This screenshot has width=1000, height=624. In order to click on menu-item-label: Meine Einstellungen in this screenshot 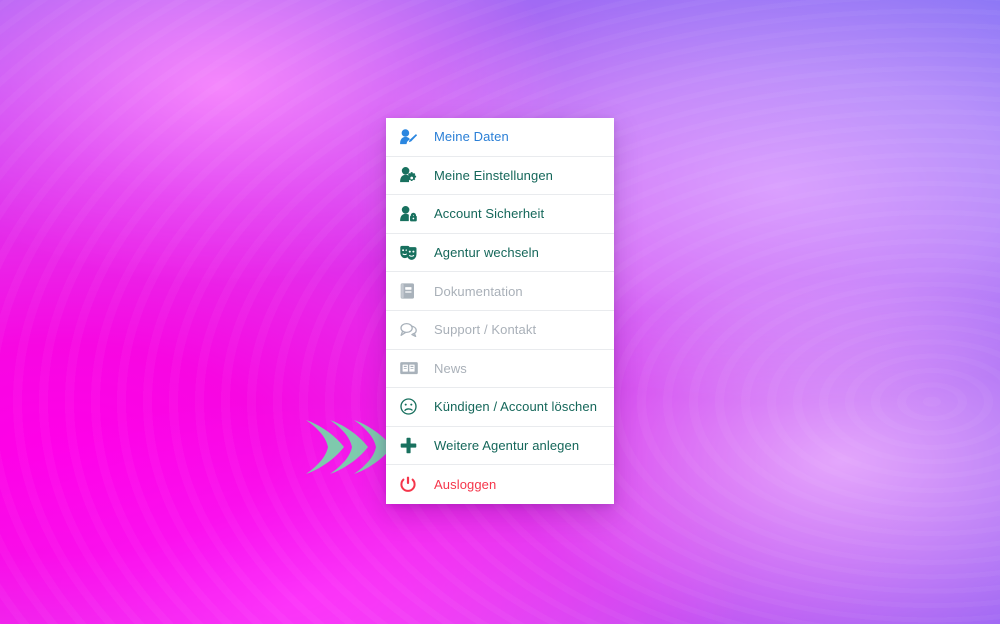, I will do `click(493, 175)`.